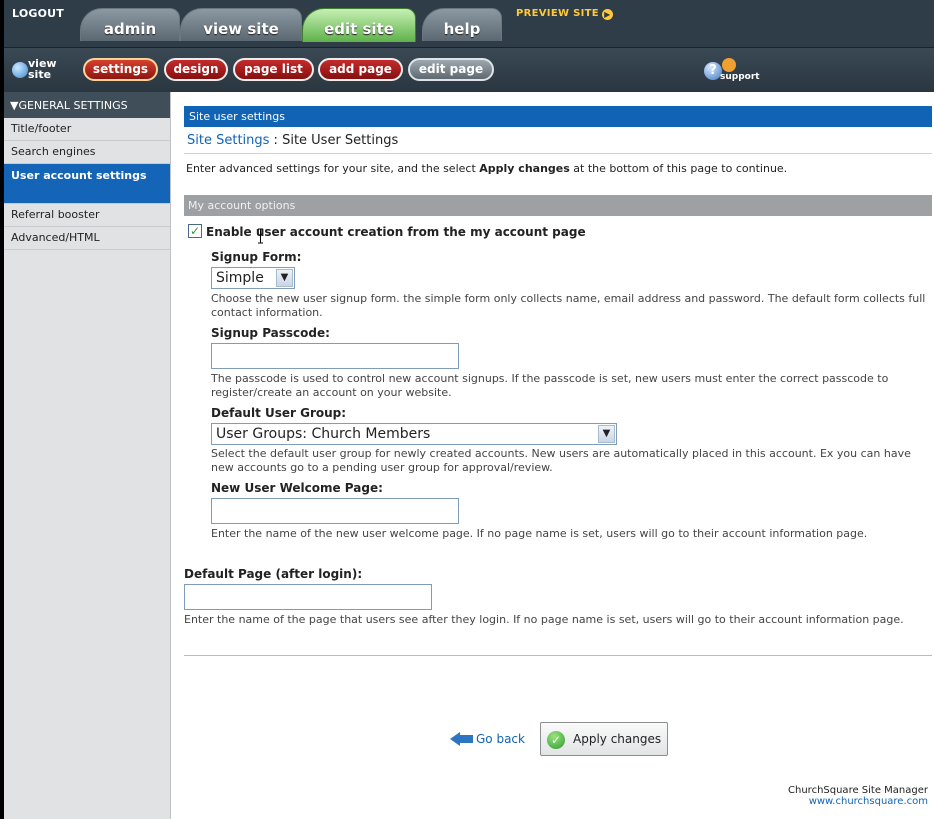  Describe the element at coordinates (556, 740) in the screenshot. I see `checkmark-icon: ✓` at that location.